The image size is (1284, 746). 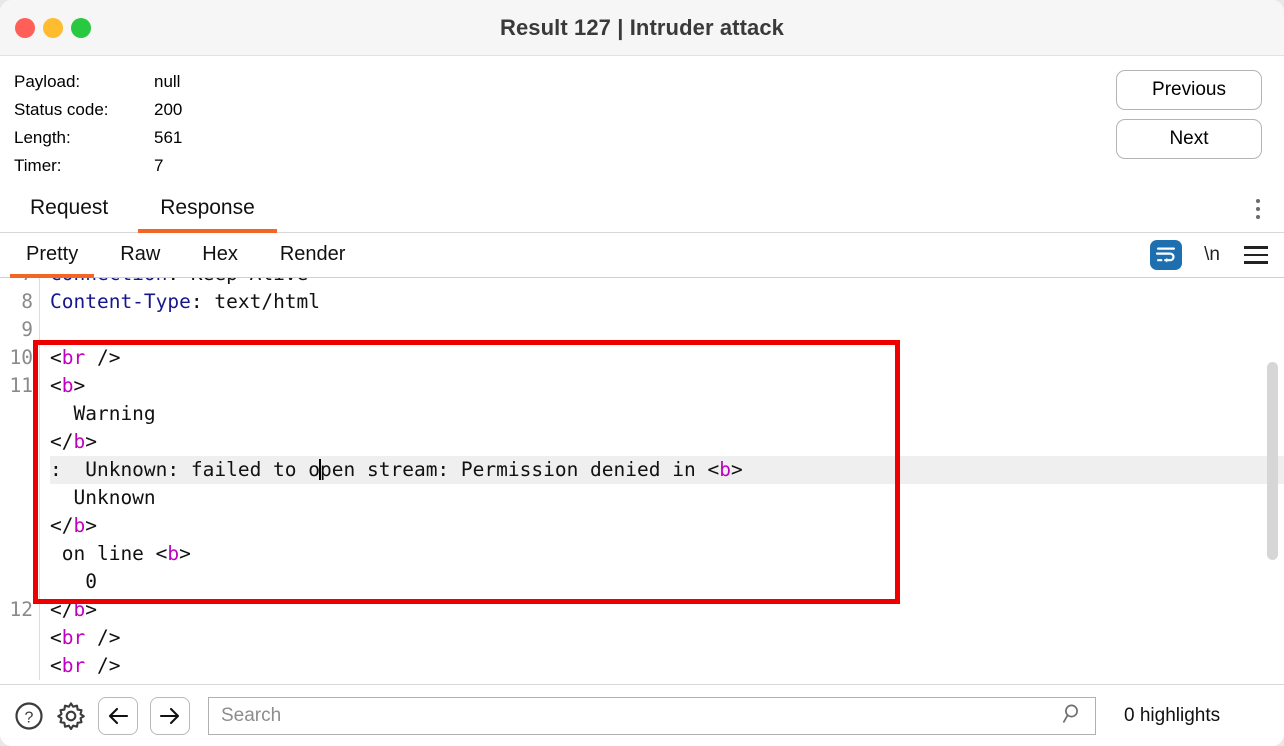 I want to click on highlights-count: 0 highlights, so click(x=1172, y=715).